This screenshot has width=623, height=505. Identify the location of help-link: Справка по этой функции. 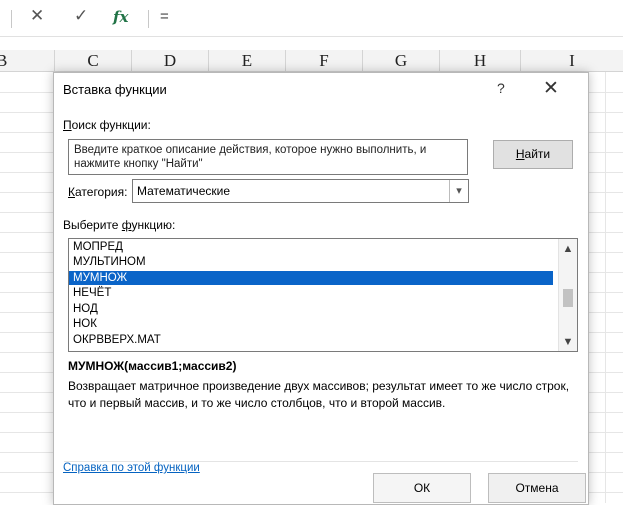
(131, 468).